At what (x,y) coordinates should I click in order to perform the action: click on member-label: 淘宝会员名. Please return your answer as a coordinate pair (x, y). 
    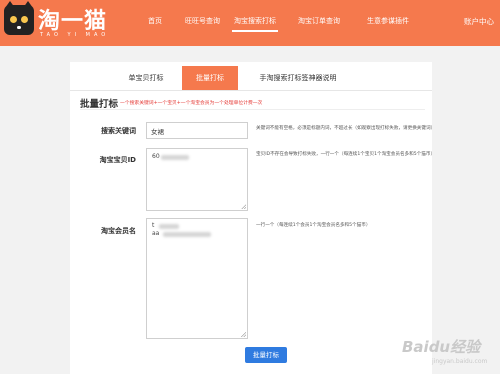
    Looking at the image, I should click on (118, 231).